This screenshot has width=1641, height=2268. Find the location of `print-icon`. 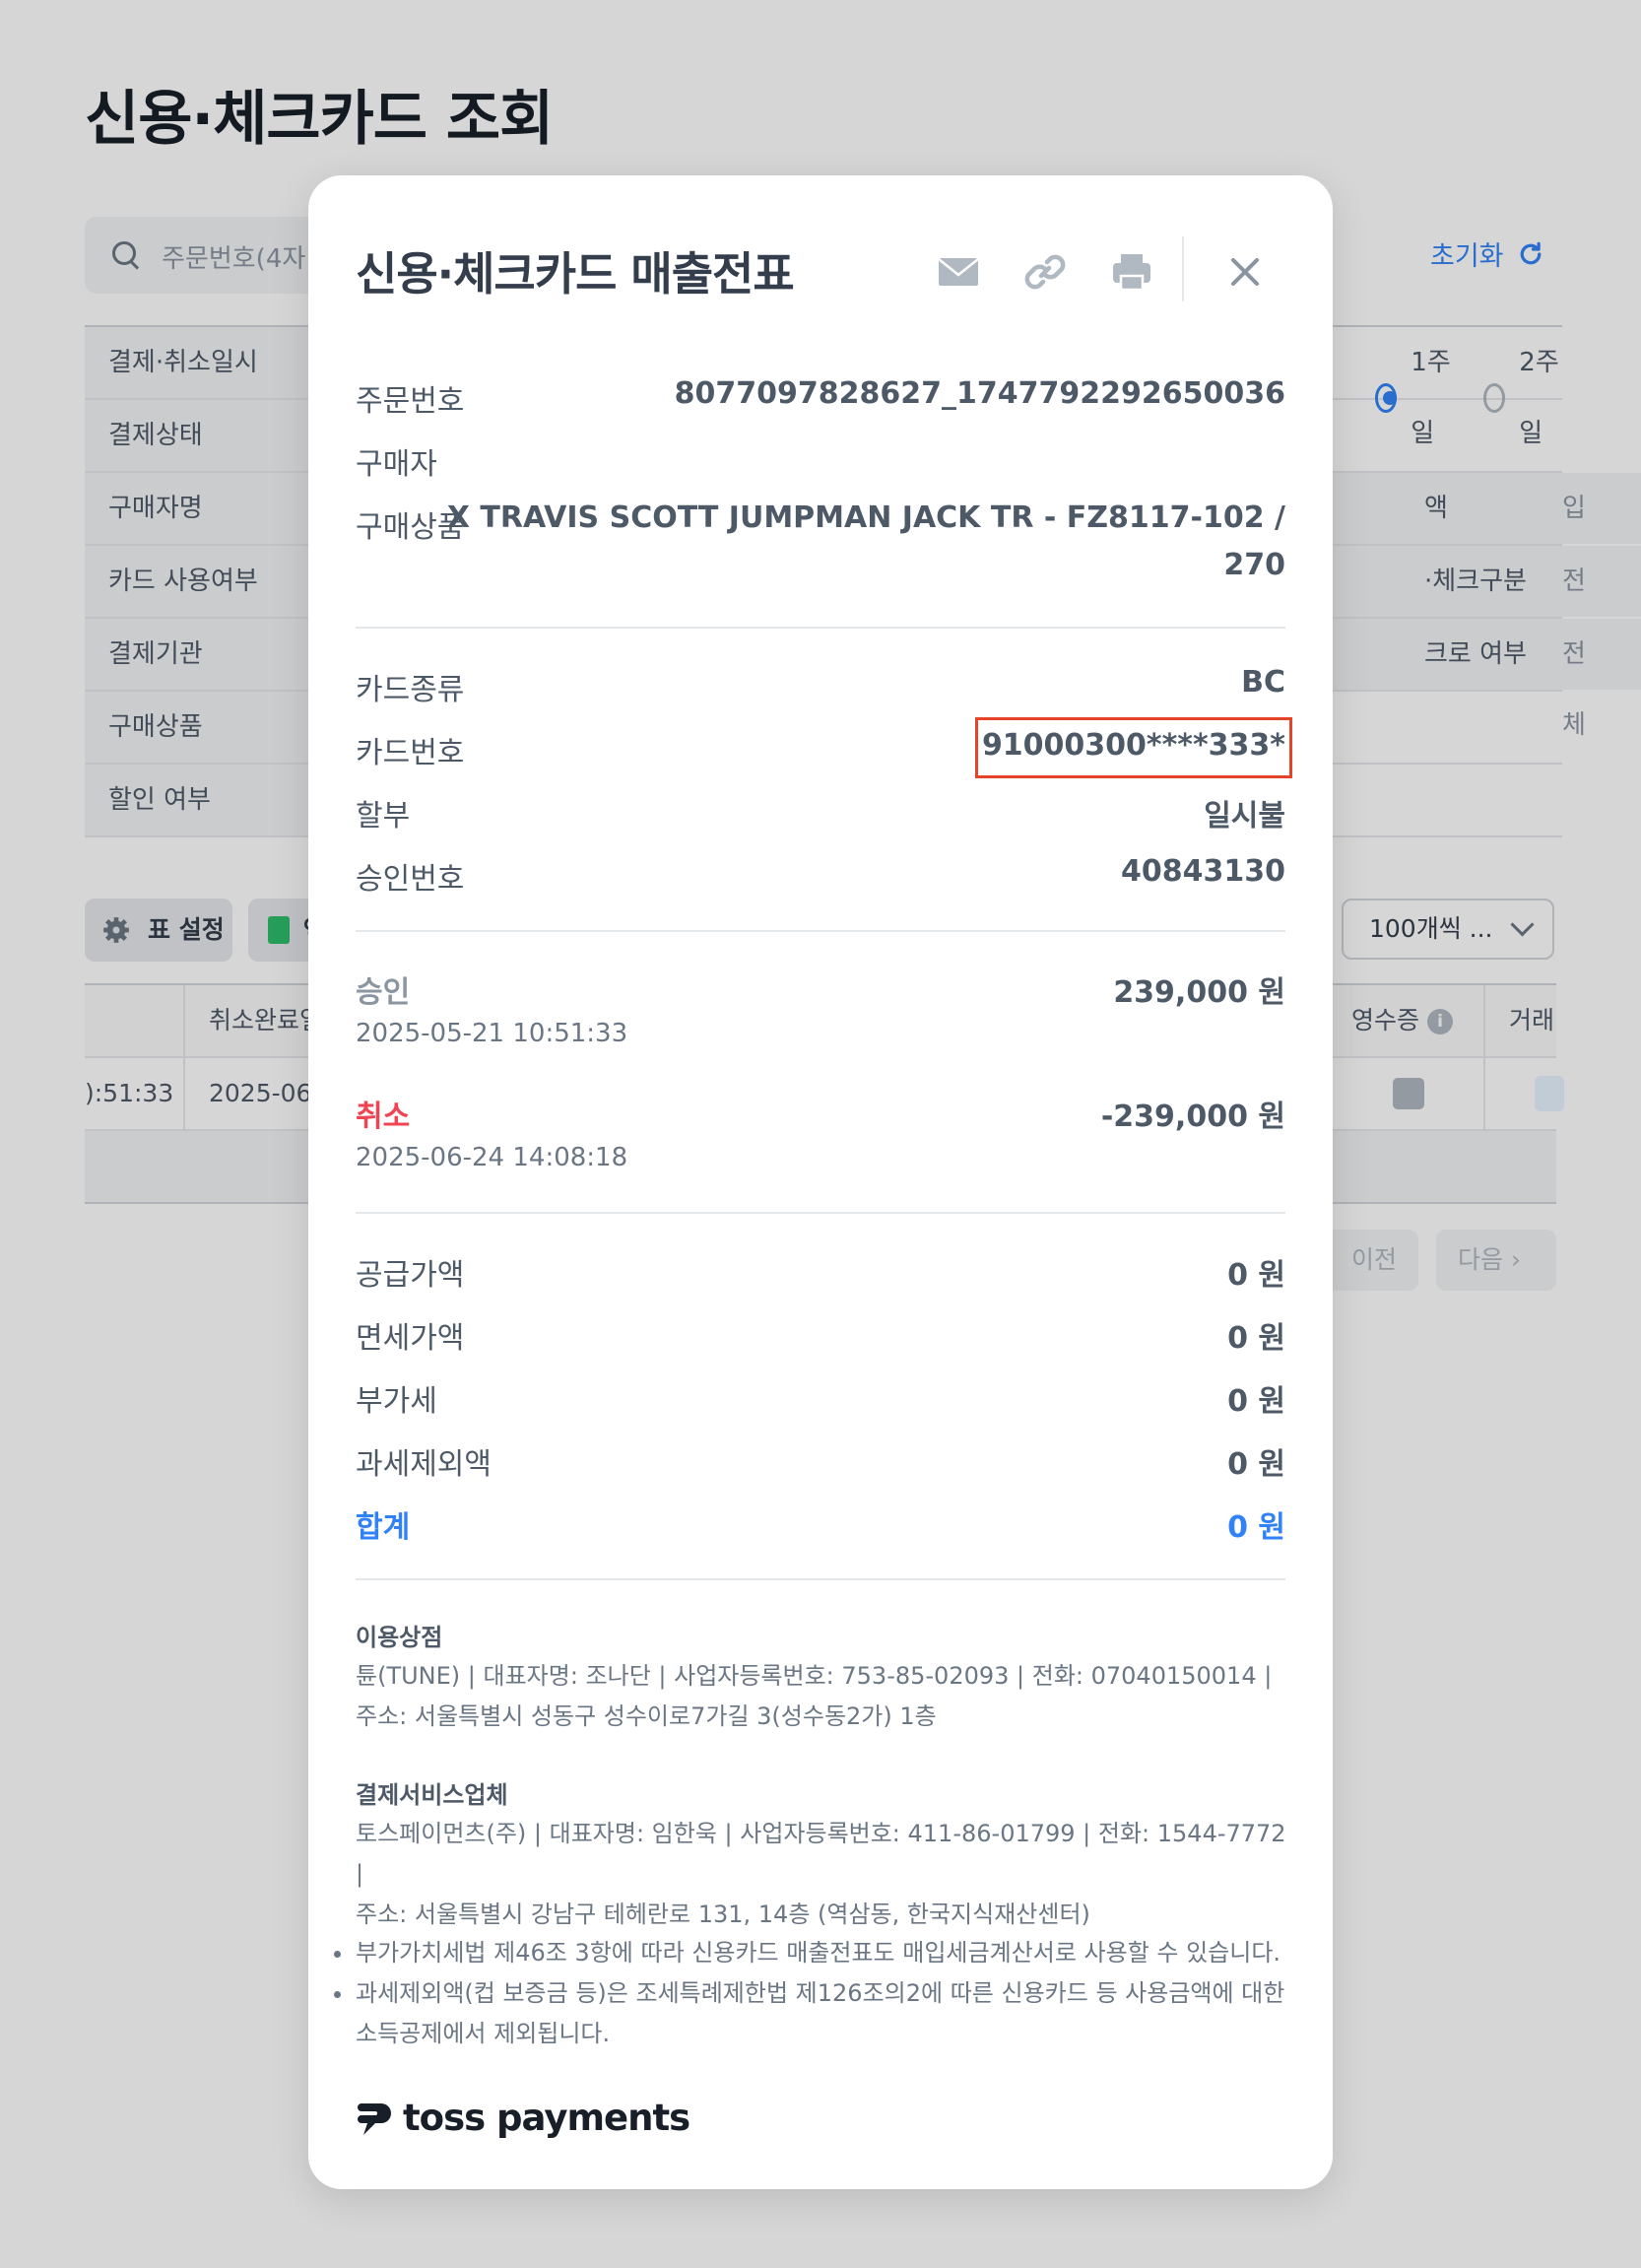

print-icon is located at coordinates (1131, 272).